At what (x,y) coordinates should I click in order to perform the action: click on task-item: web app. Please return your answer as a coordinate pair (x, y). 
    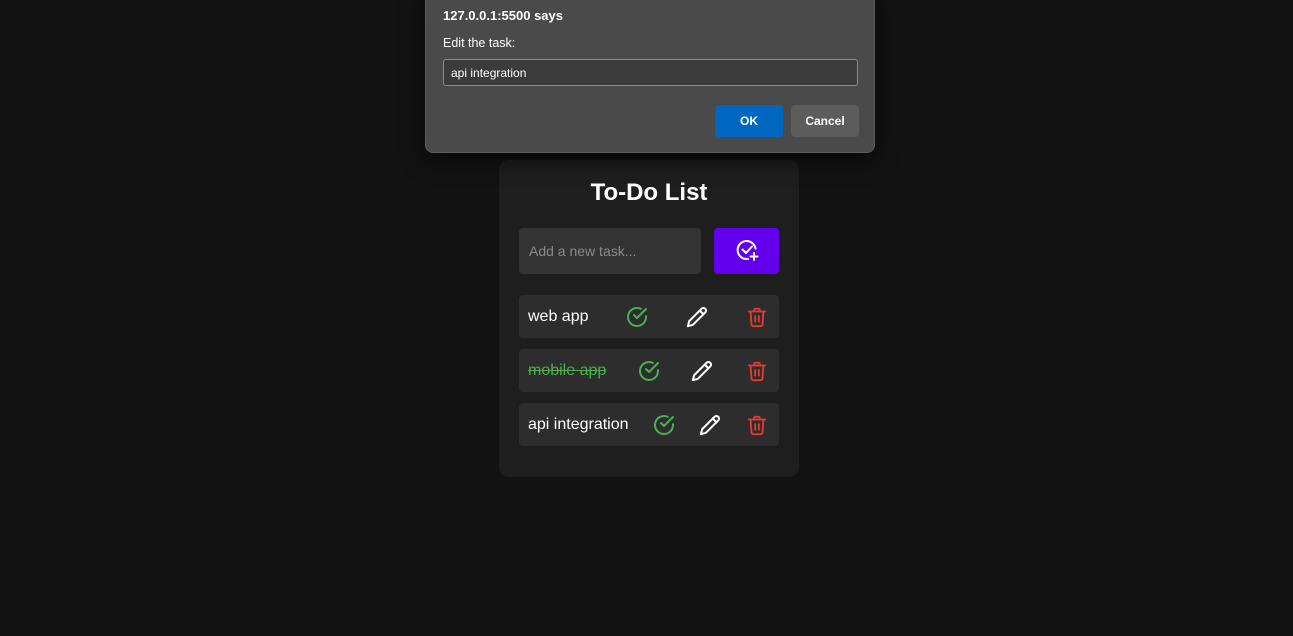
    Looking at the image, I should click on (649, 316).